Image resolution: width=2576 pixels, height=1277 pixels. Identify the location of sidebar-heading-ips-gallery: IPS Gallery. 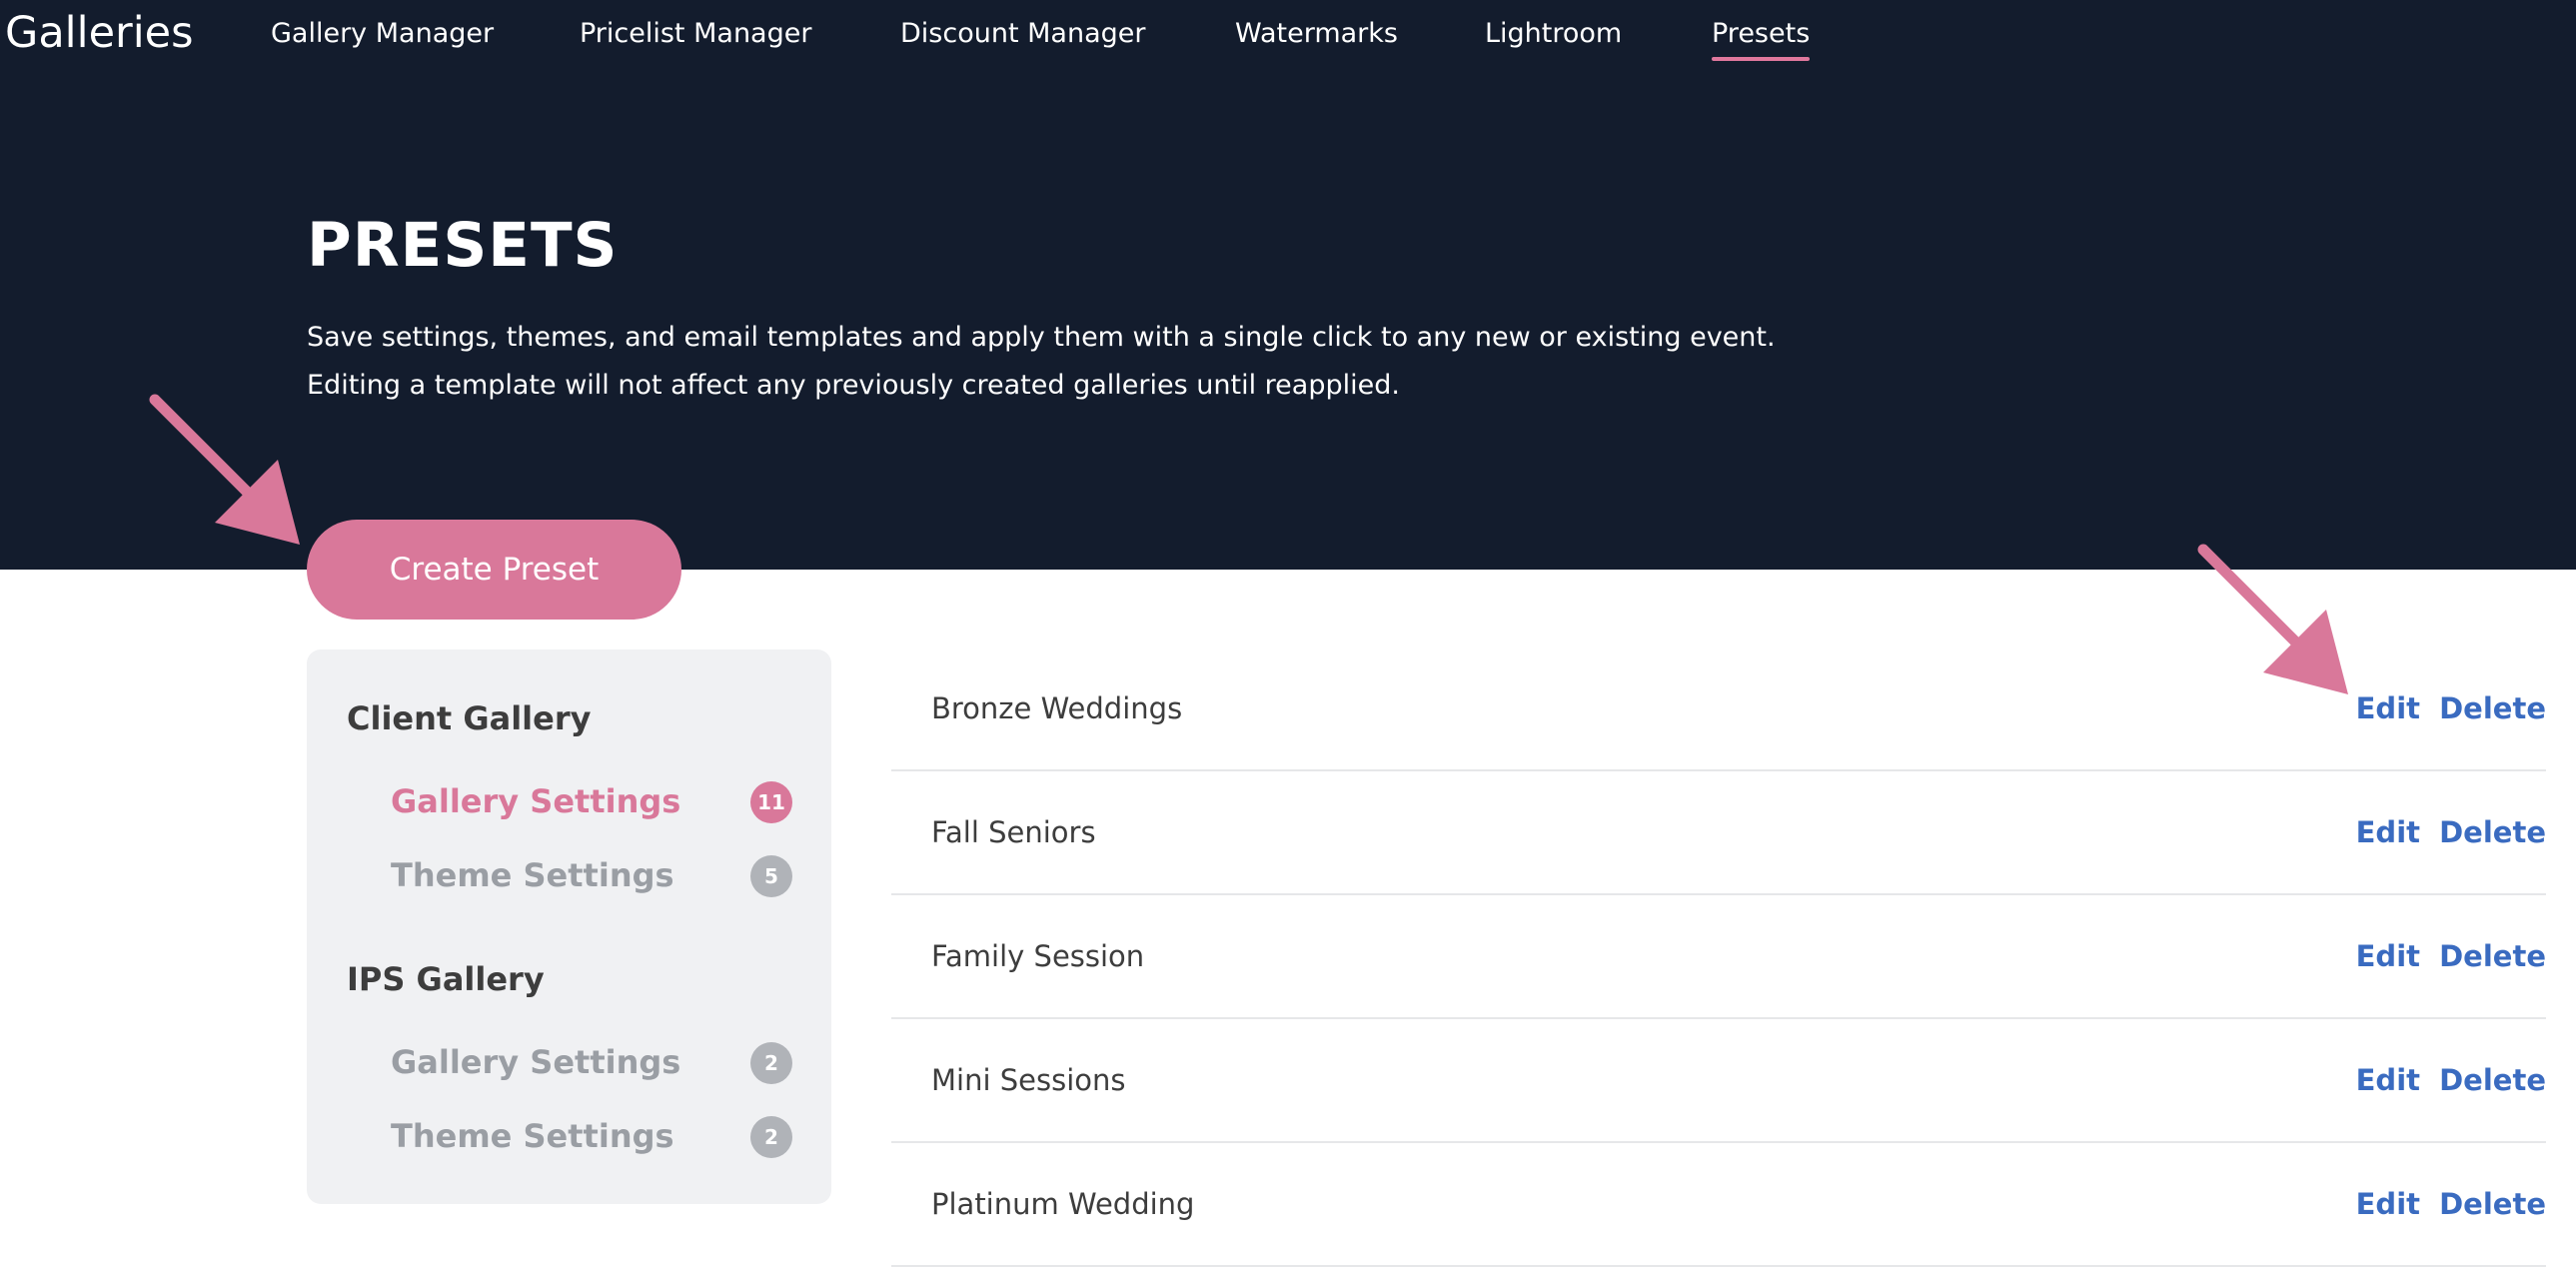
(446, 979).